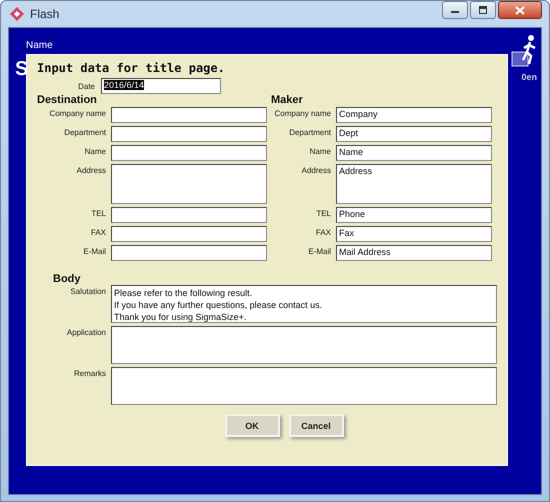 The height and width of the screenshot is (502, 550). Describe the element at coordinates (252, 425) in the screenshot. I see `dialog-button: OK` at that location.